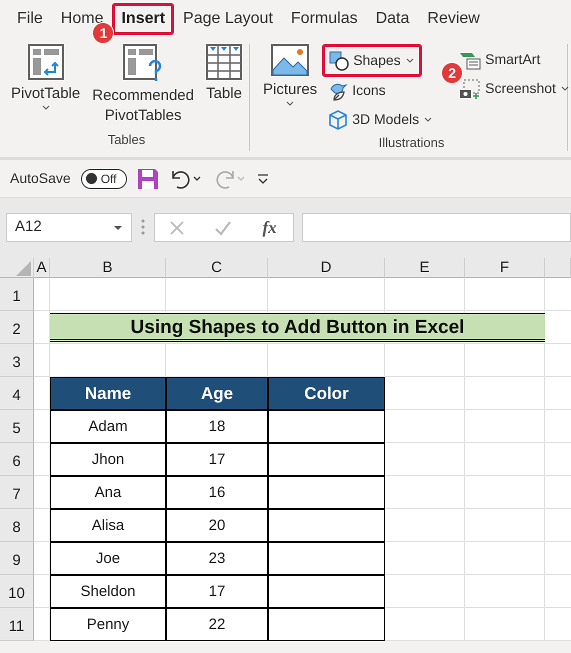 This screenshot has width=571, height=653. I want to click on formula-input, so click(436, 227).